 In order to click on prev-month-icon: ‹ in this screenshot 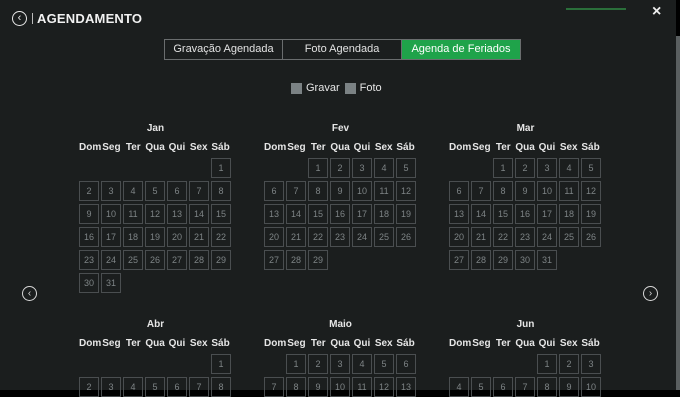, I will do `click(29, 293)`.